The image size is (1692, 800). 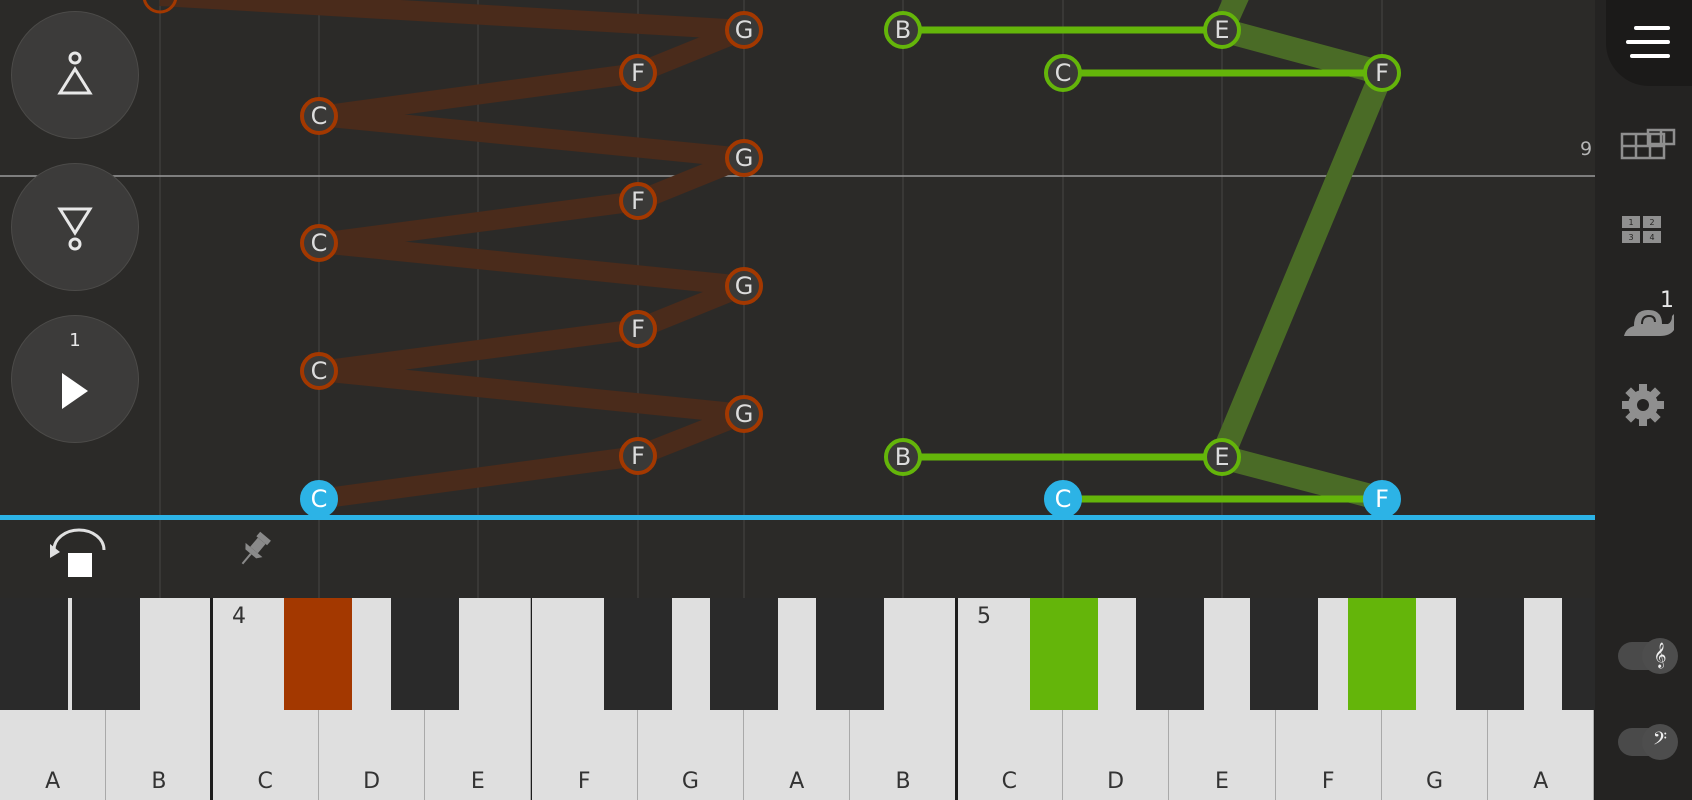 What do you see at coordinates (239, 616) in the screenshot?
I see `octave-label: 4` at bounding box center [239, 616].